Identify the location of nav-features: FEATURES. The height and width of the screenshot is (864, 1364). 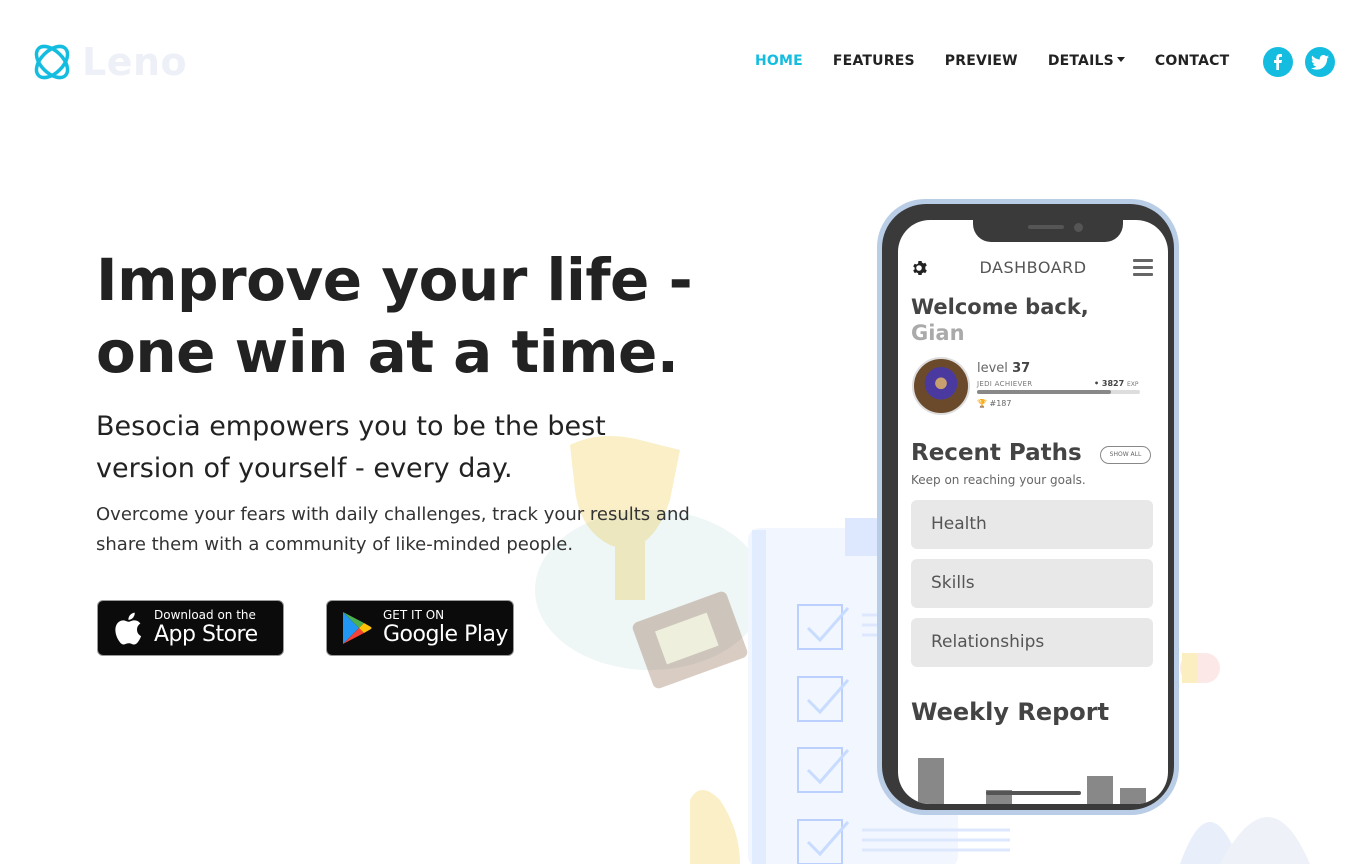
(874, 61).